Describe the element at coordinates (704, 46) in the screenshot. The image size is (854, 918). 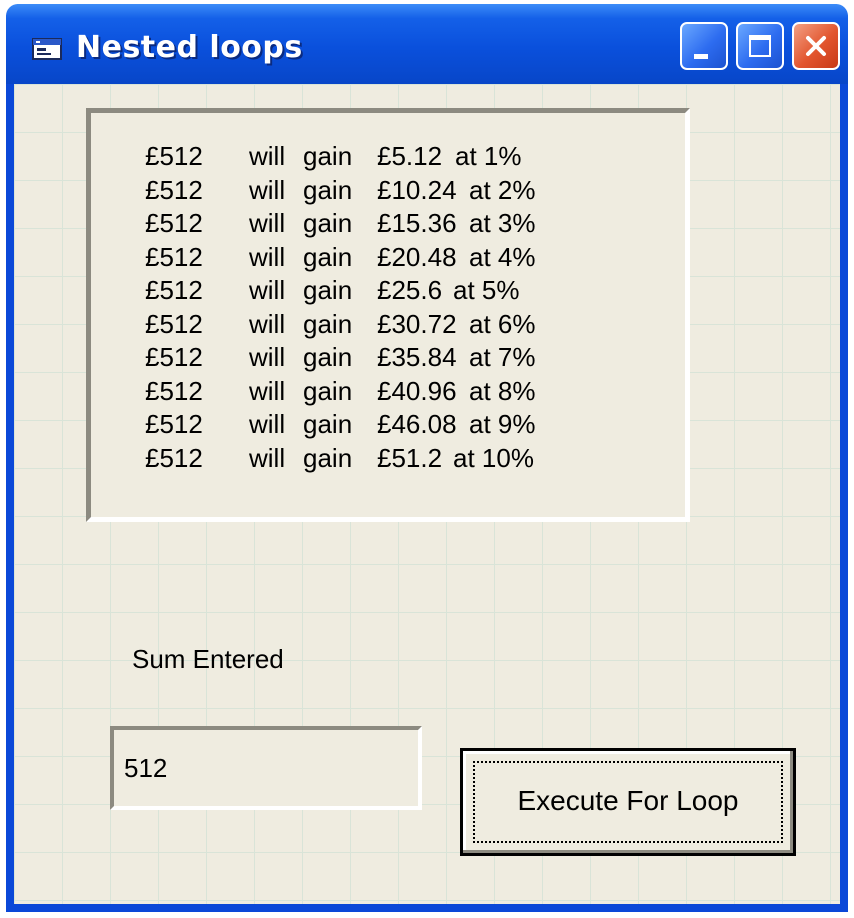
I see `minimize-button` at that location.